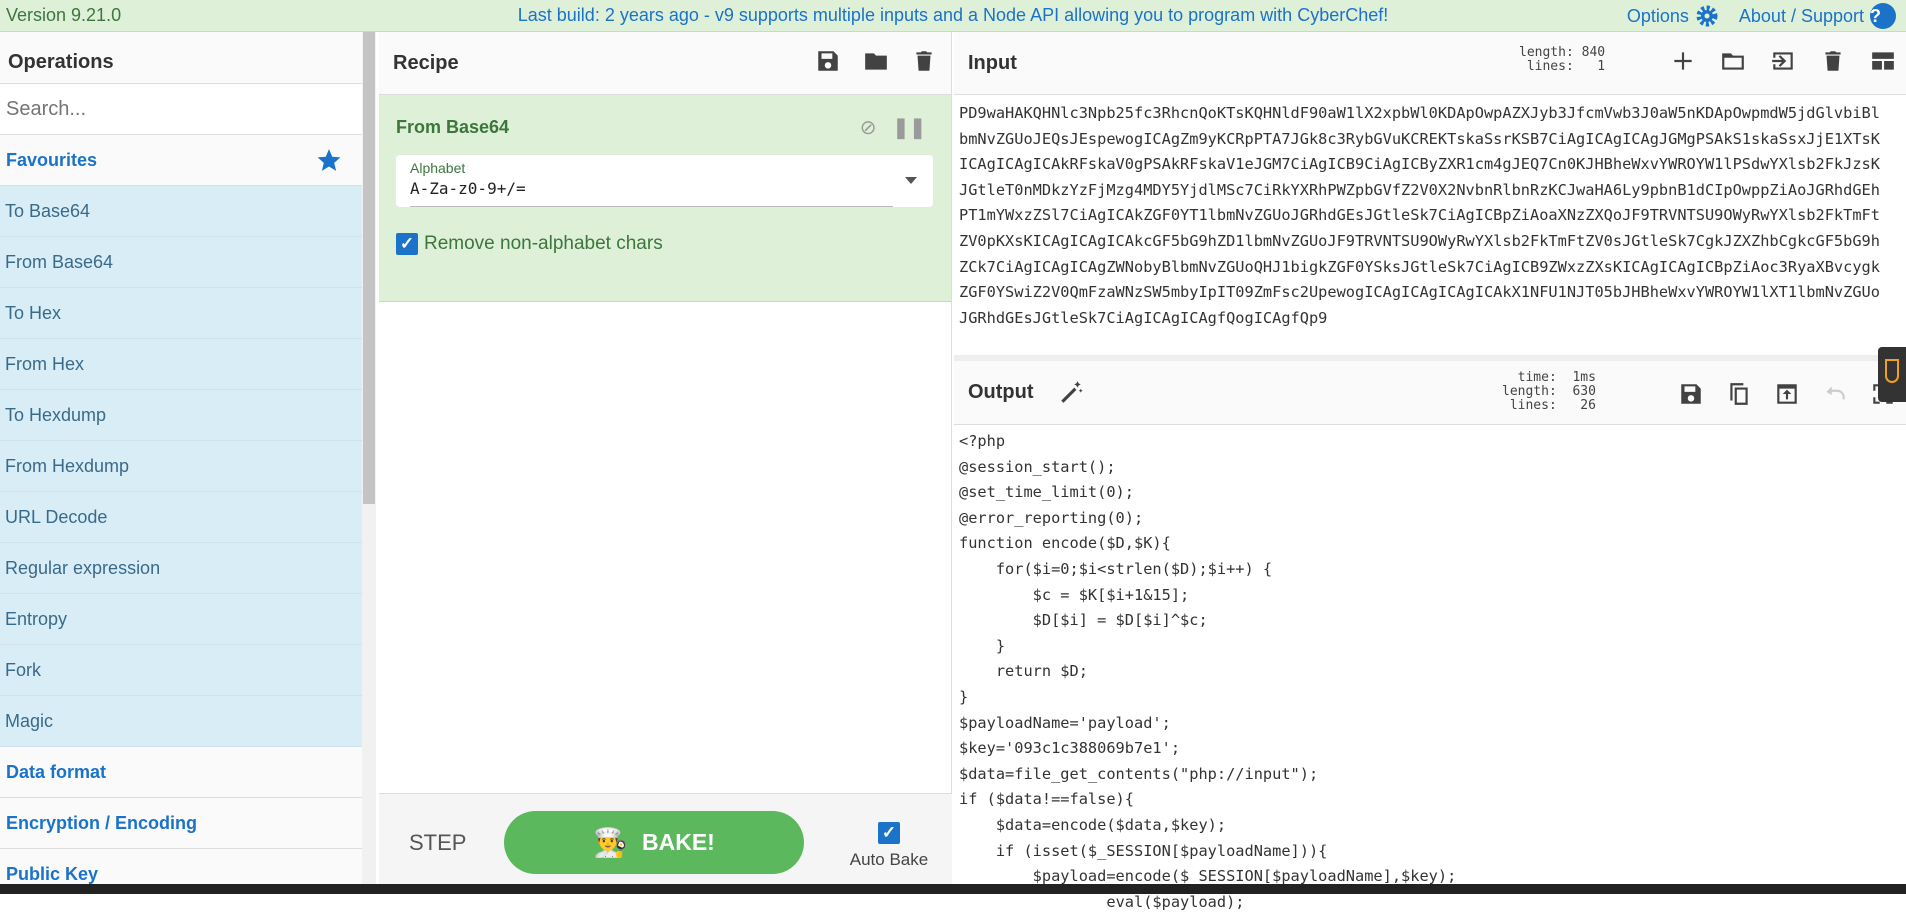 Image resolution: width=1906 pixels, height=919 pixels. I want to click on browser-extension-widget, so click(1892, 374).